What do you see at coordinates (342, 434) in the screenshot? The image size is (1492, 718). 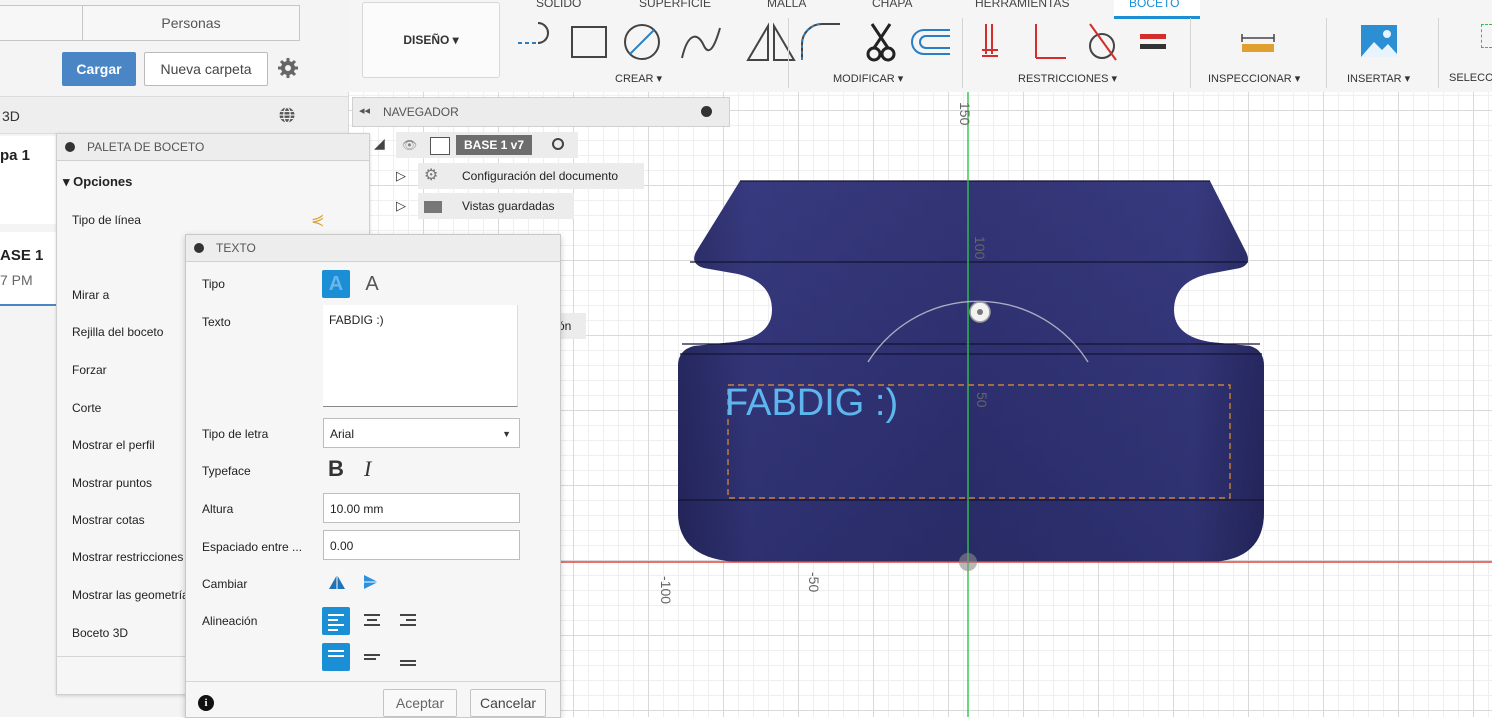 I see `font-select-value: Arial` at bounding box center [342, 434].